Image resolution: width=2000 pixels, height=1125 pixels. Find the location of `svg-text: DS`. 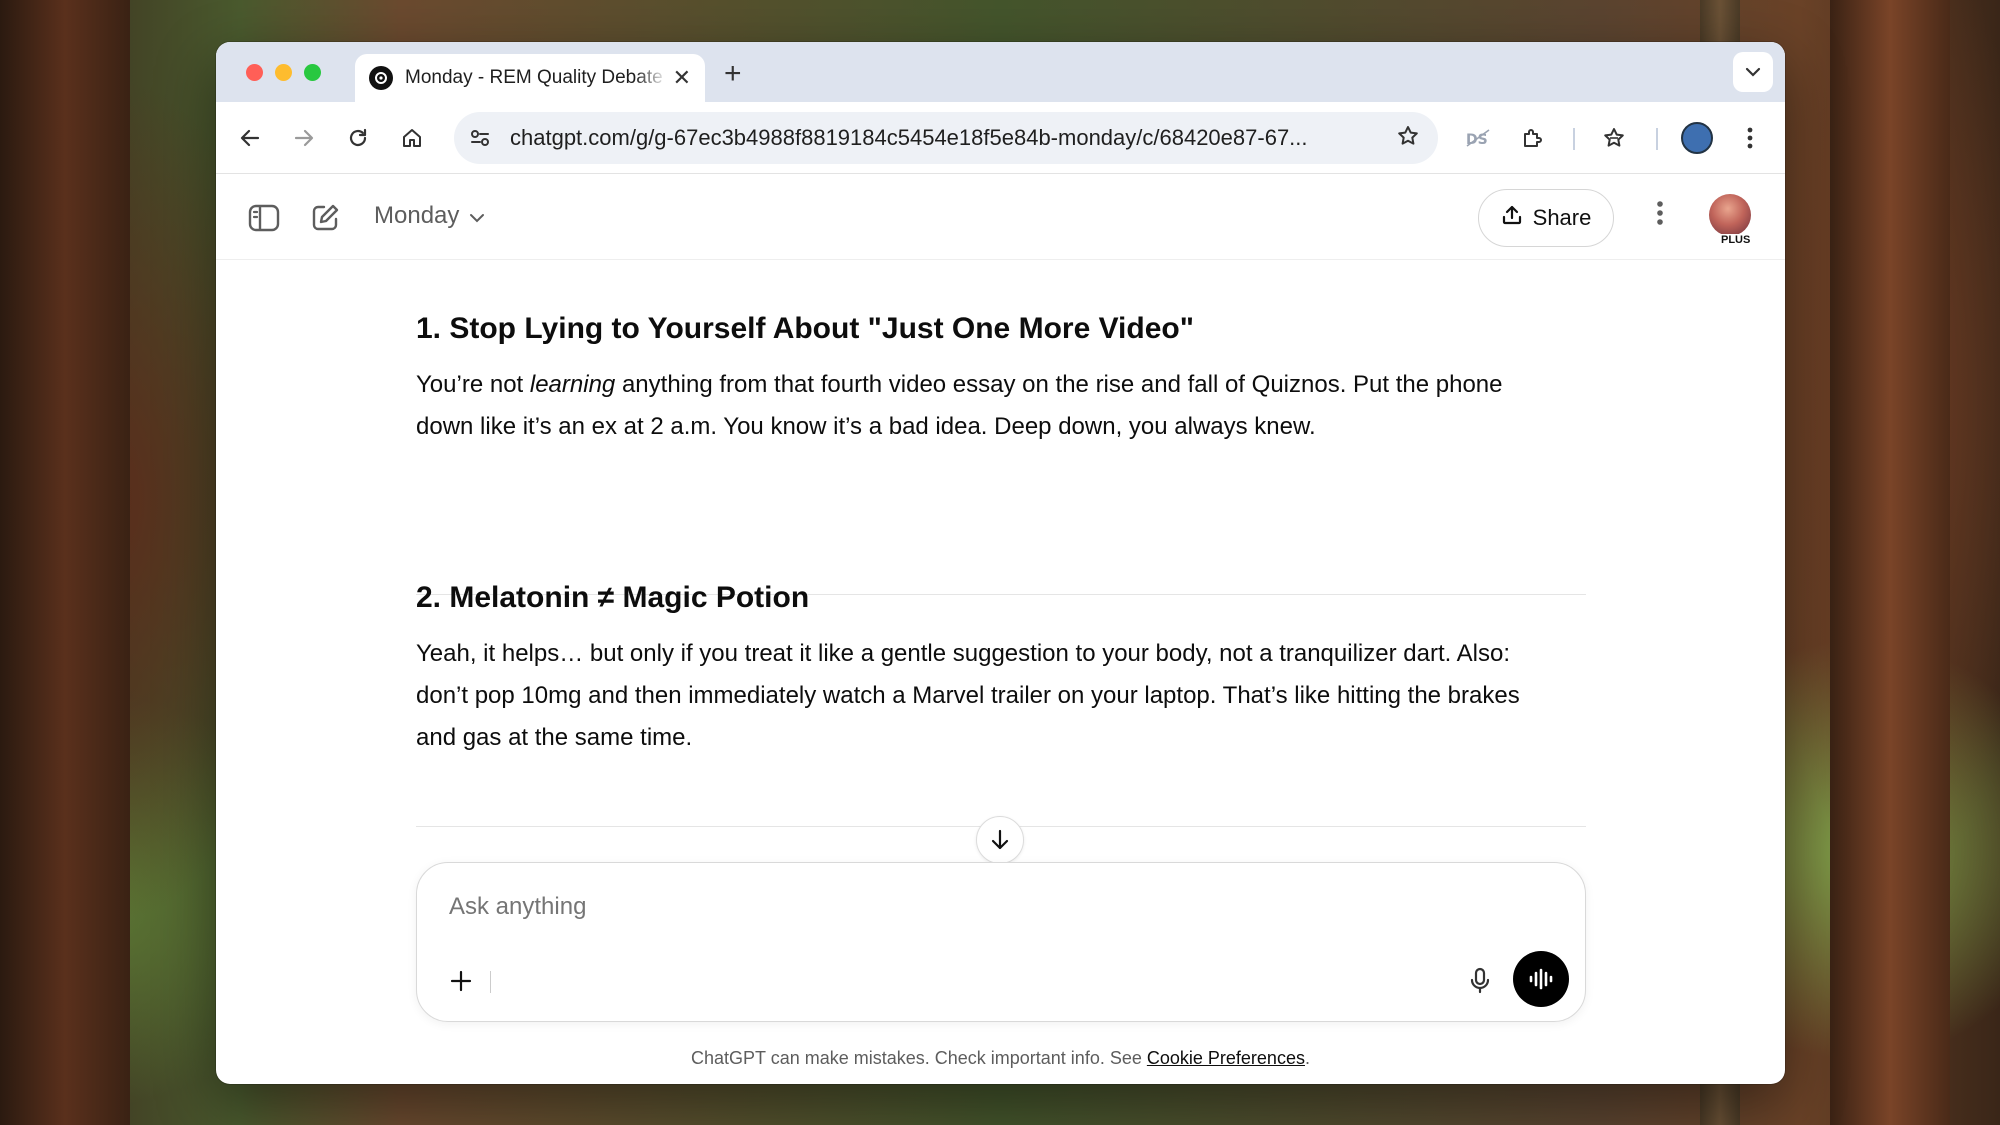

svg-text: DS is located at coordinates (1477, 140).